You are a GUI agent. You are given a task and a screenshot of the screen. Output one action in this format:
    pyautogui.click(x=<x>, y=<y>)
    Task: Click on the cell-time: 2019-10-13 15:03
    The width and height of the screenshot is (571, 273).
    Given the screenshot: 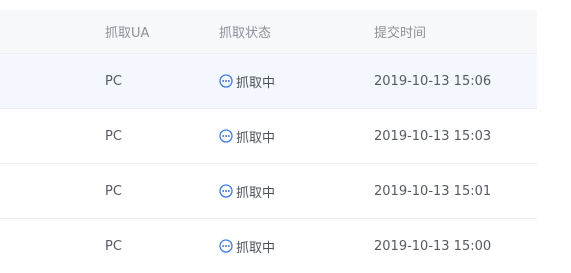 What is the action you would take?
    pyautogui.click(x=433, y=136)
    